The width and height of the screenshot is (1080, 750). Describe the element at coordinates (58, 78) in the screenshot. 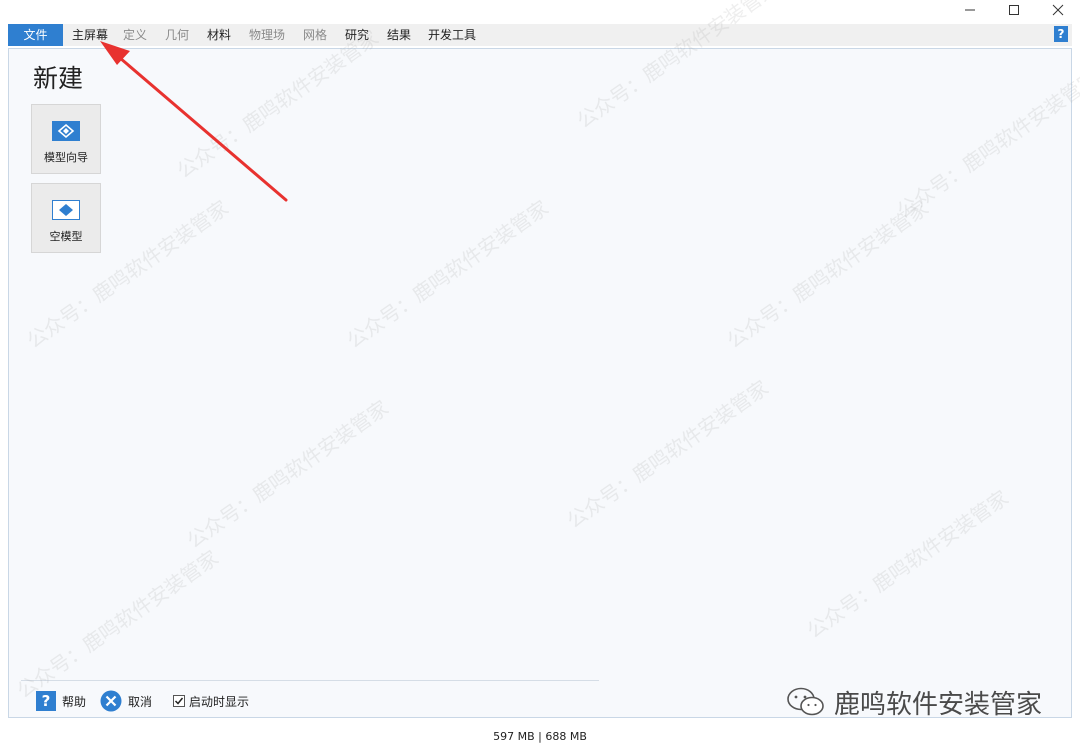

I see `page-title: 新建` at that location.